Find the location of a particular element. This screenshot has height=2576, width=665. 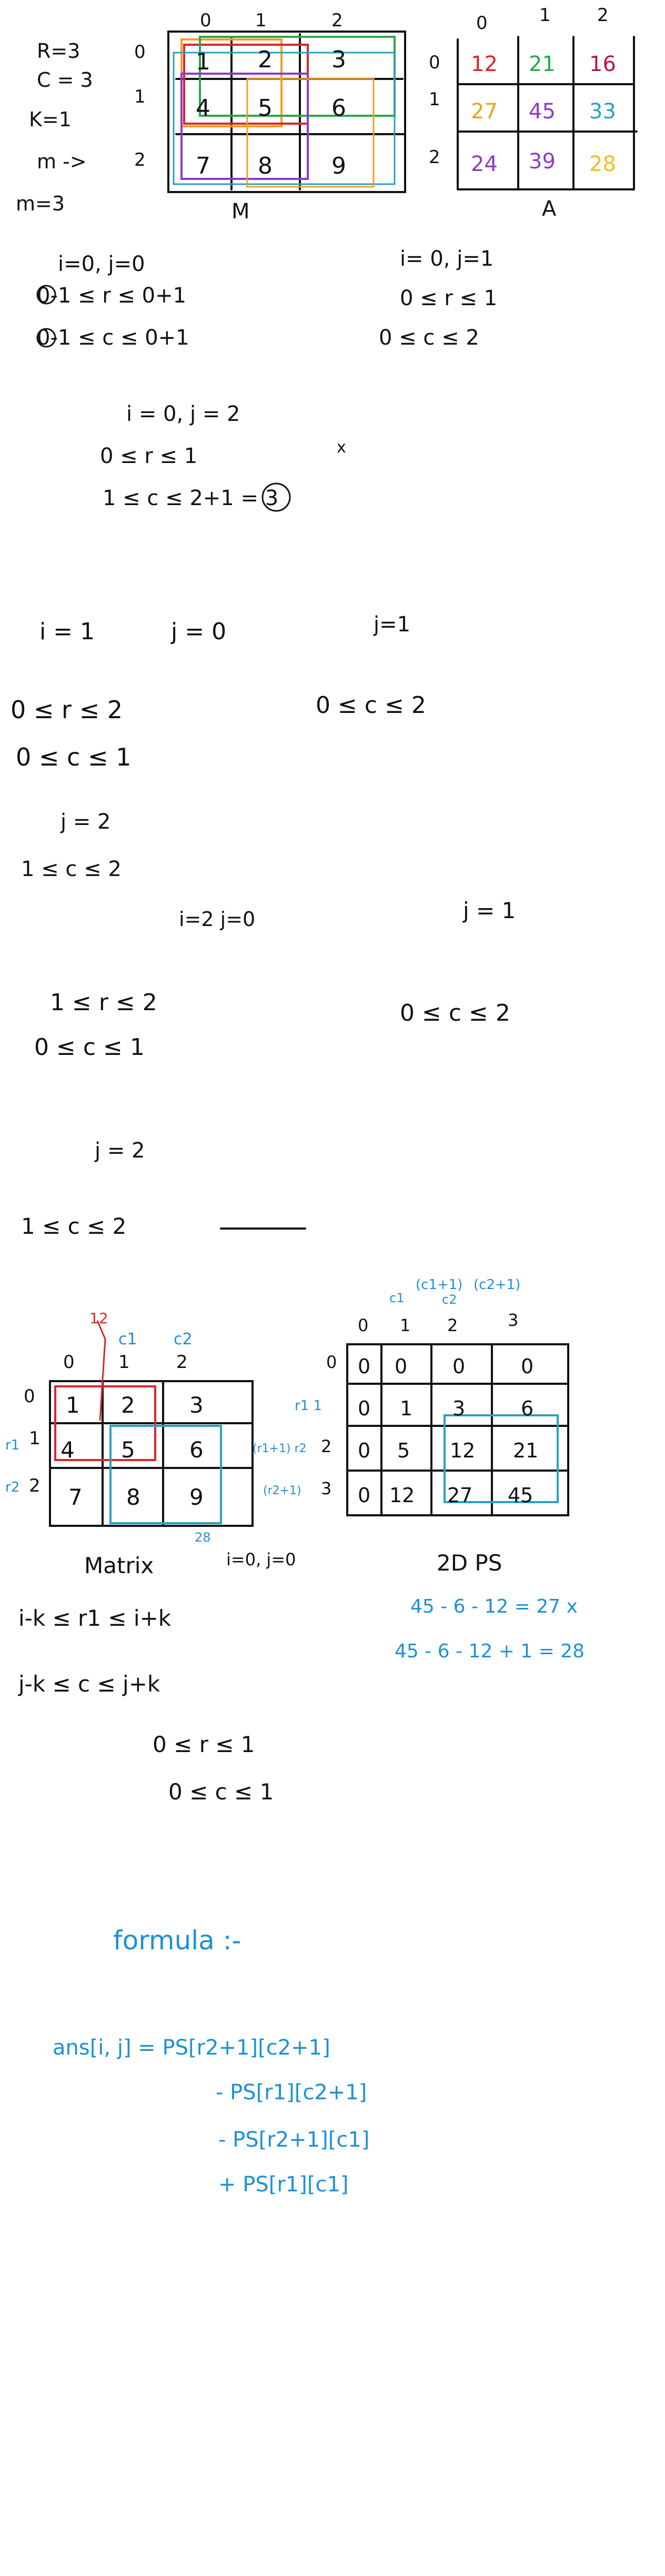

ps-row-label-r2p: (r2+1) is located at coordinates (282, 1490).